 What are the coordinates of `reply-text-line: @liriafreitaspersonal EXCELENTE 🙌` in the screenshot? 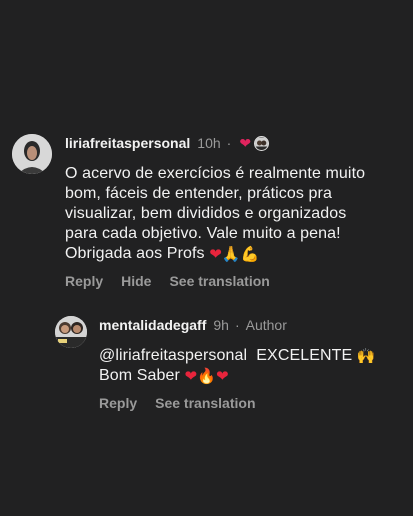 It's located at (252, 356).